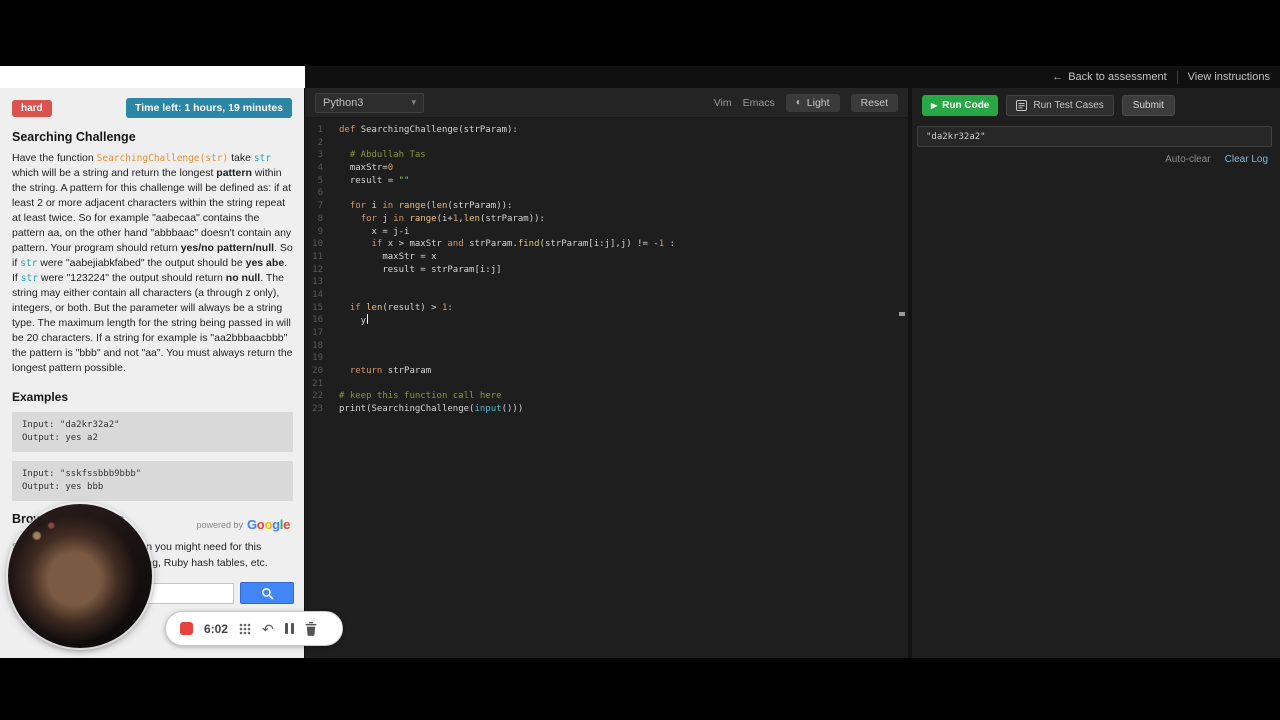 The image size is (1280, 720). What do you see at coordinates (600, 333) in the screenshot?
I see `code-line-17: 17` at bounding box center [600, 333].